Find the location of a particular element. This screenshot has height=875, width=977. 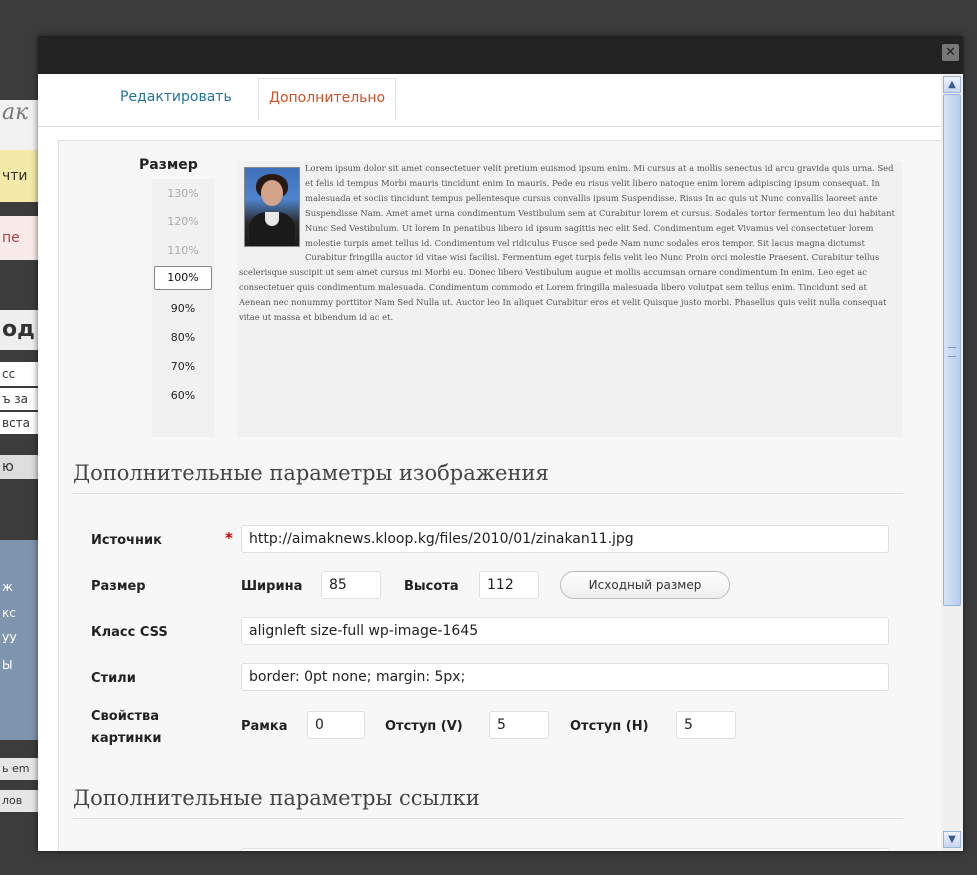

link-url-field is located at coordinates (565, 849).